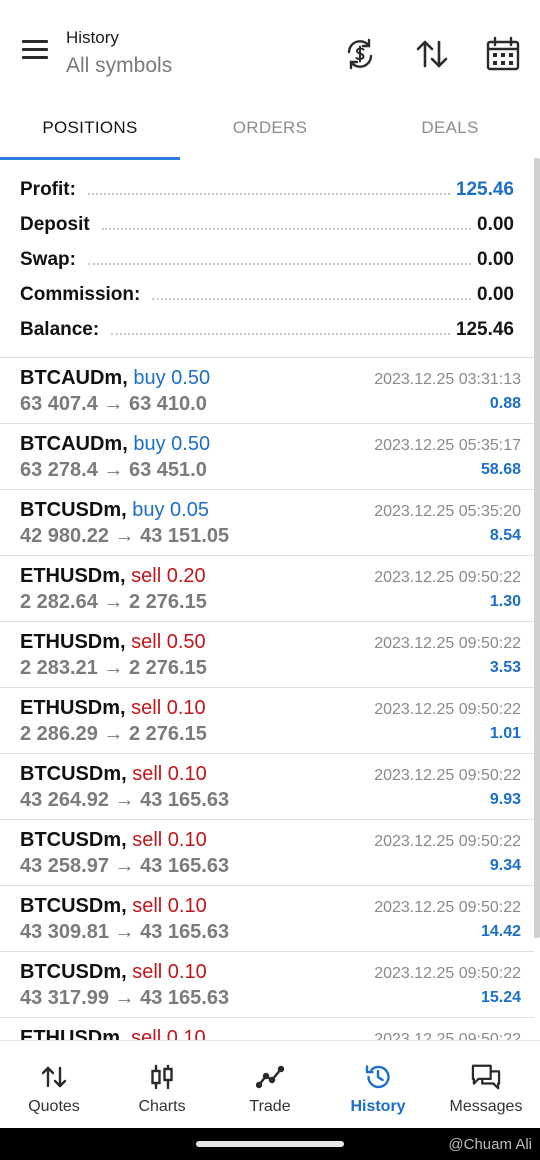 The image size is (540, 1160). Describe the element at coordinates (495, 259) in the screenshot. I see `swap-value: 0.00` at that location.